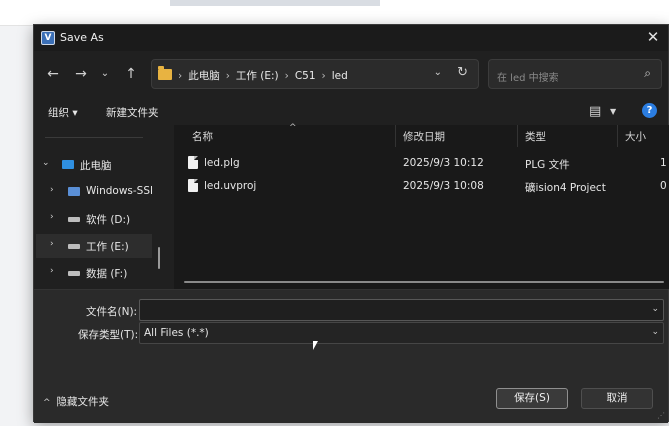 The image size is (669, 426). I want to click on forward-arrow-icon: →, so click(81, 74).